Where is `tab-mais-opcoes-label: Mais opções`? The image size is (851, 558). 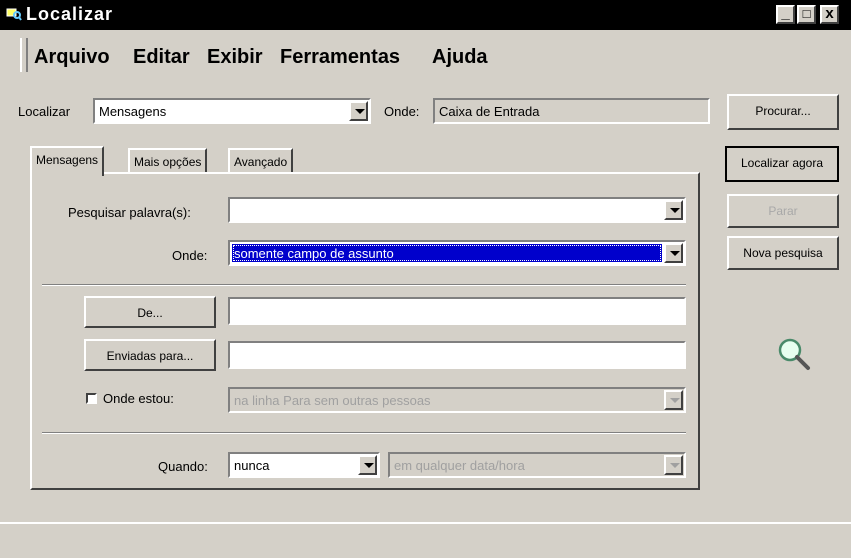 tab-mais-opcoes-label: Mais opções is located at coordinates (168, 162).